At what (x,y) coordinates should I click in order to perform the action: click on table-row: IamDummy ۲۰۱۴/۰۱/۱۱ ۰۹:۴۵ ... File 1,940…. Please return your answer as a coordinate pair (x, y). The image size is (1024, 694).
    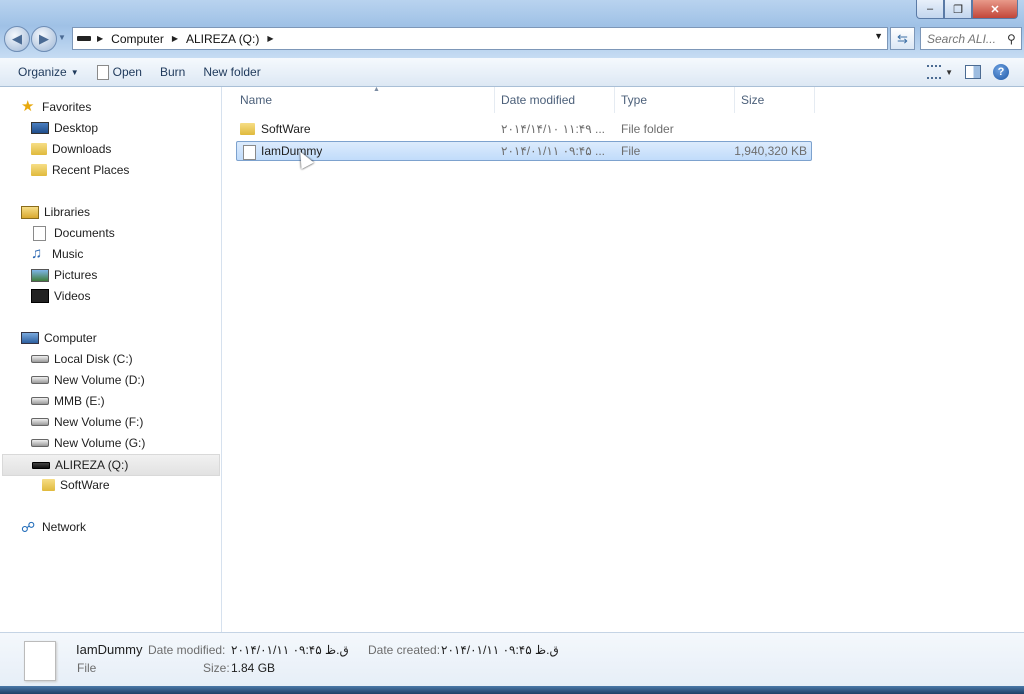
    Looking at the image, I should click on (524, 151).